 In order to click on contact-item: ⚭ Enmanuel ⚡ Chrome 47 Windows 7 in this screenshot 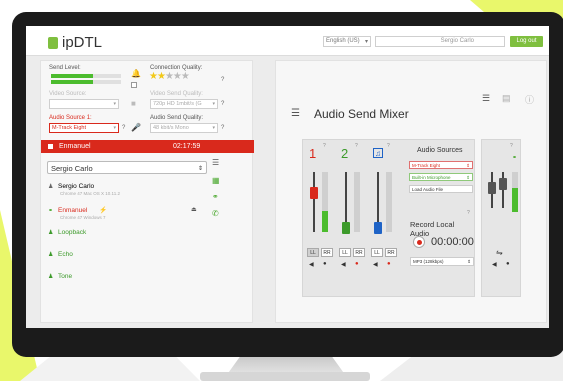, I will do `click(77, 213)`.